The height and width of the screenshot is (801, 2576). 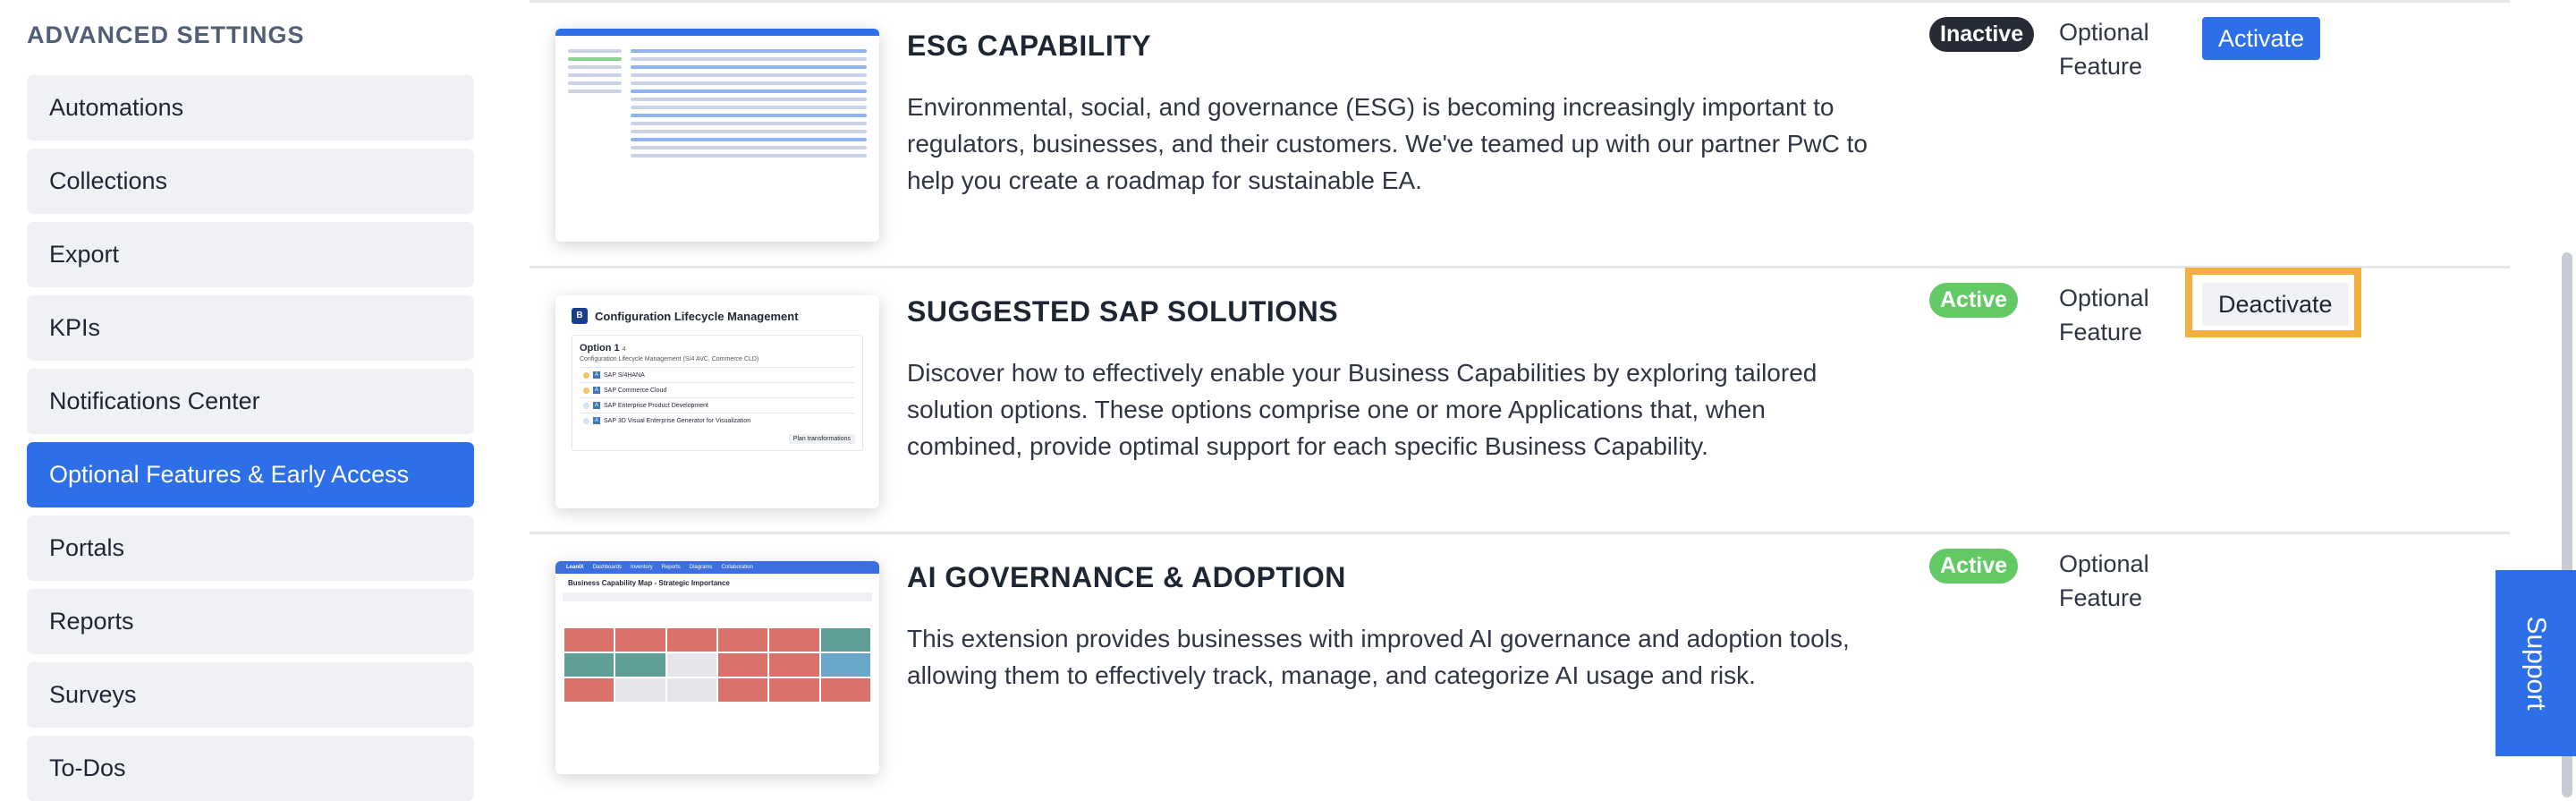 What do you see at coordinates (717, 390) in the screenshot?
I see `thumb-app-row: A SAP Commerce Cloud` at bounding box center [717, 390].